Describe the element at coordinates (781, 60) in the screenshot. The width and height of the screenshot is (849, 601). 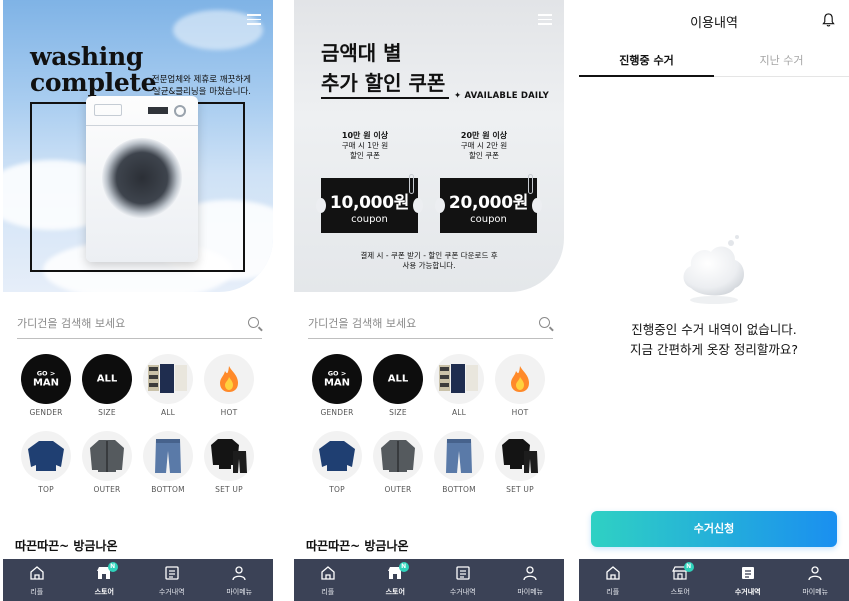
I see `tab-past: 지난 수거` at that location.